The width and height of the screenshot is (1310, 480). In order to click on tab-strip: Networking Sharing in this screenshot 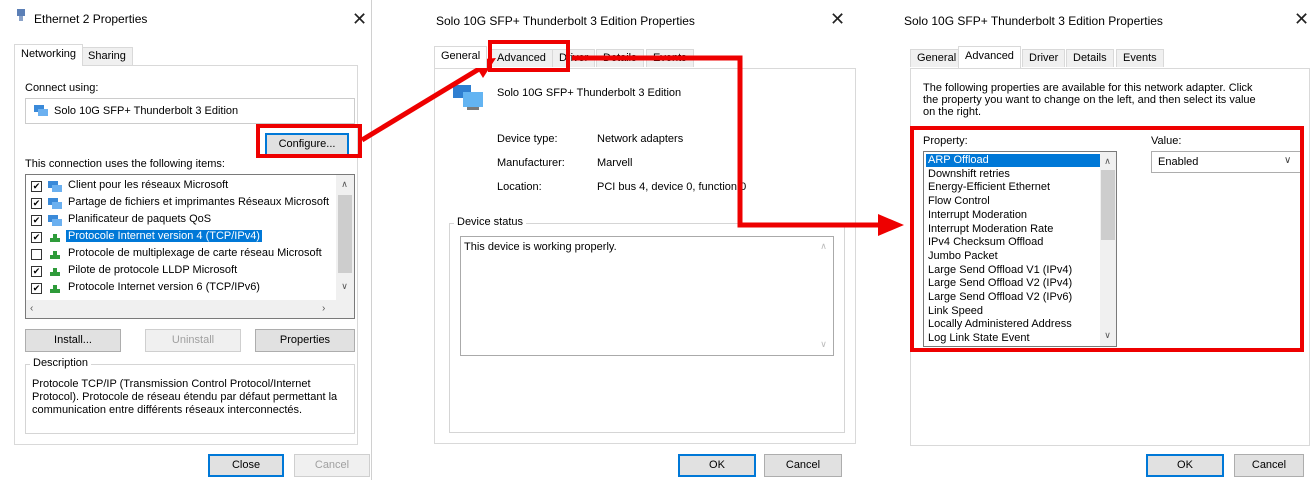, I will do `click(184, 55)`.